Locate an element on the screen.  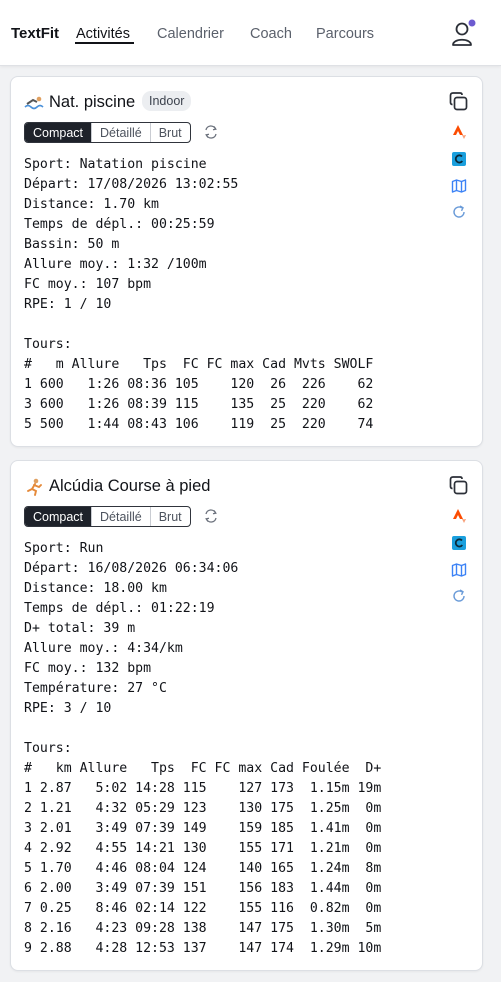
app-brand: TextFit is located at coordinates (35, 33).